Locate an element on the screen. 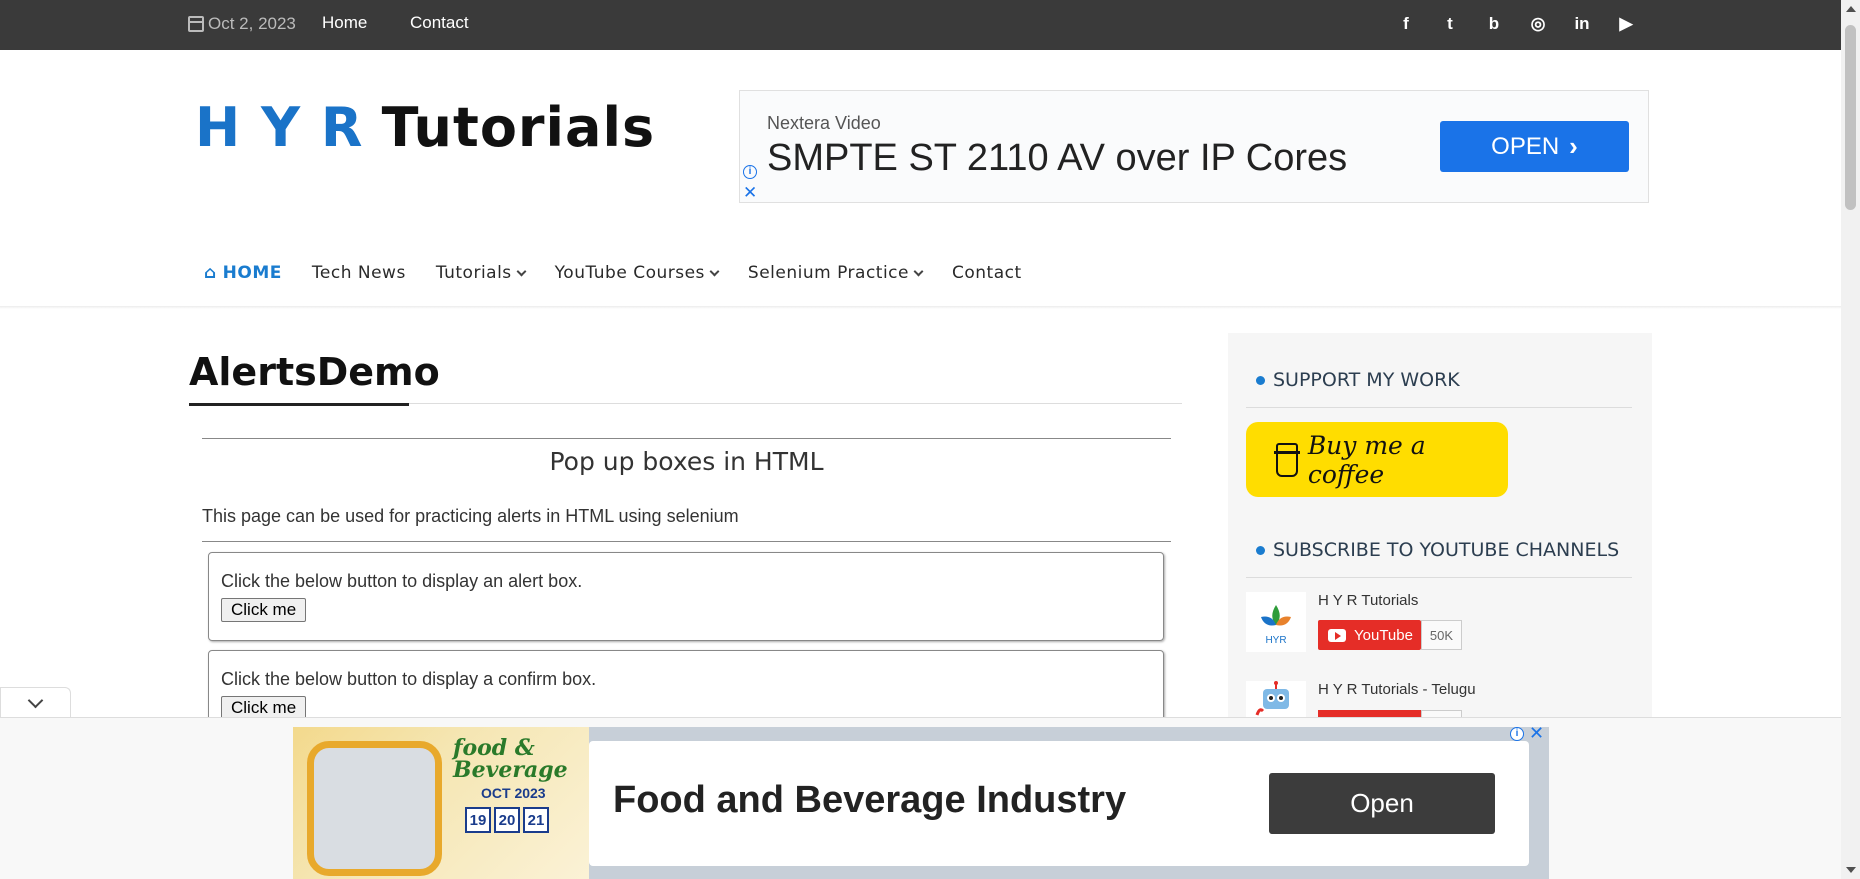 Image resolution: width=1860 pixels, height=879 pixels. channel-name: H Y R Tutorials - Telugu is located at coordinates (1397, 689).